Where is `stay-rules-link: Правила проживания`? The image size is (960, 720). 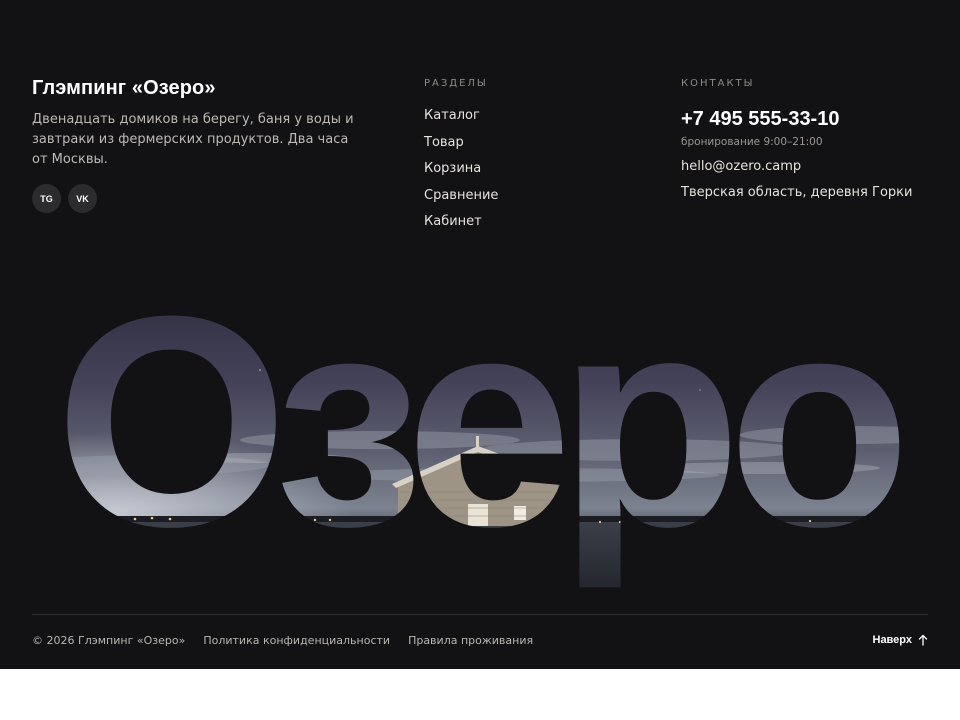 stay-rules-link: Правила проживания is located at coordinates (470, 640).